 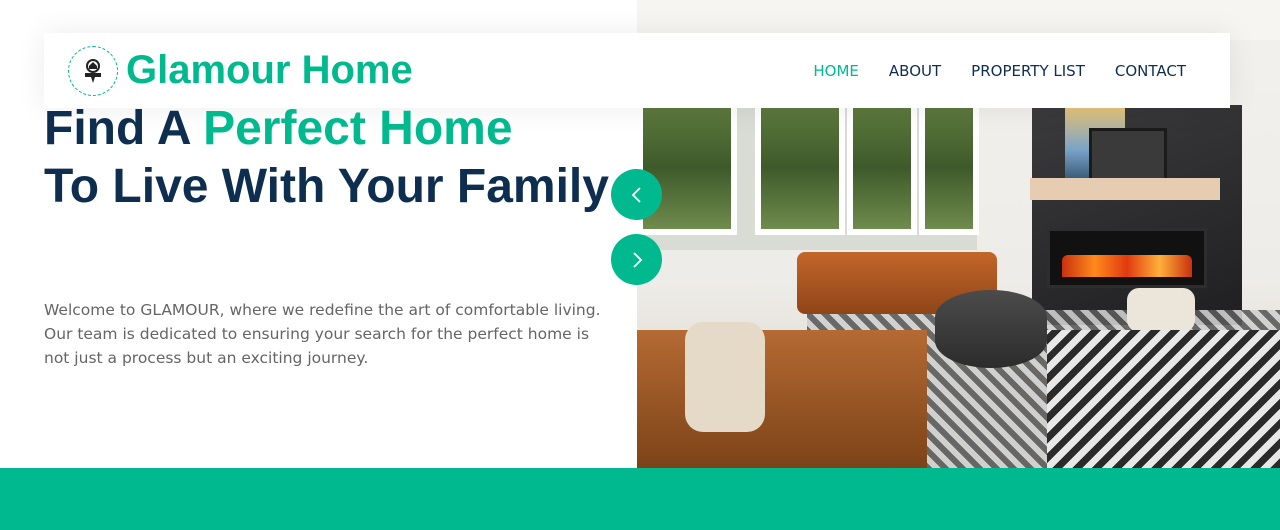 I want to click on carousel-prev-button, so click(x=636, y=194).